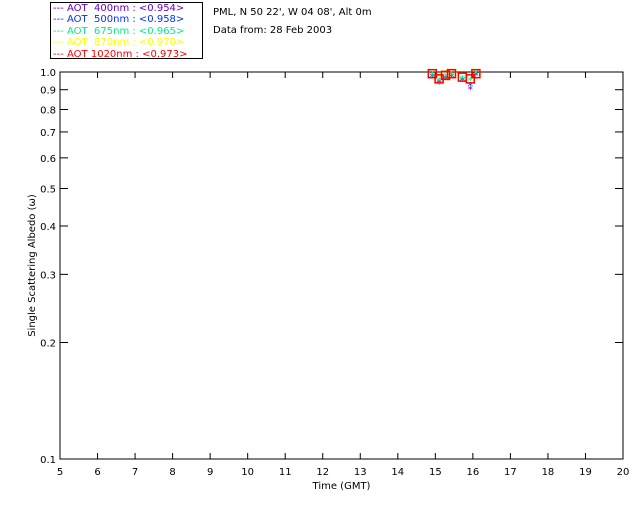 Image resolution: width=640 pixels, height=512 pixels. I want to click on y-tick-label: 0.5, so click(48, 189).